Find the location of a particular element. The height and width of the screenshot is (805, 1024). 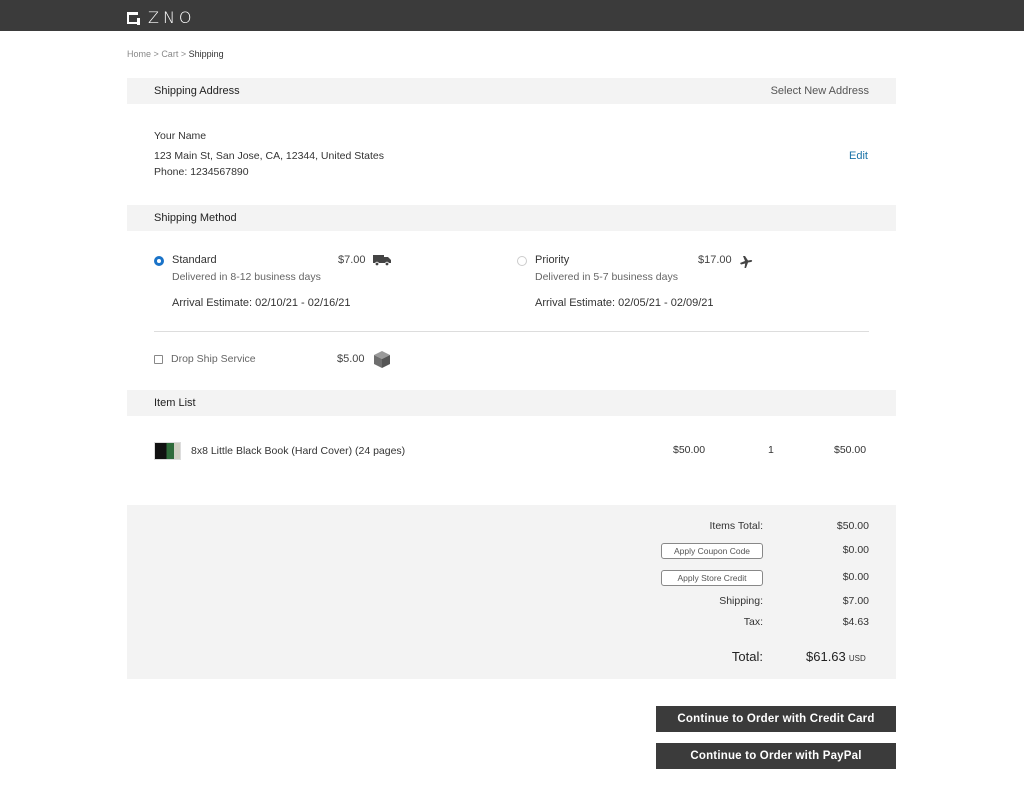

standard-price: $7.00 is located at coordinates (352, 260).